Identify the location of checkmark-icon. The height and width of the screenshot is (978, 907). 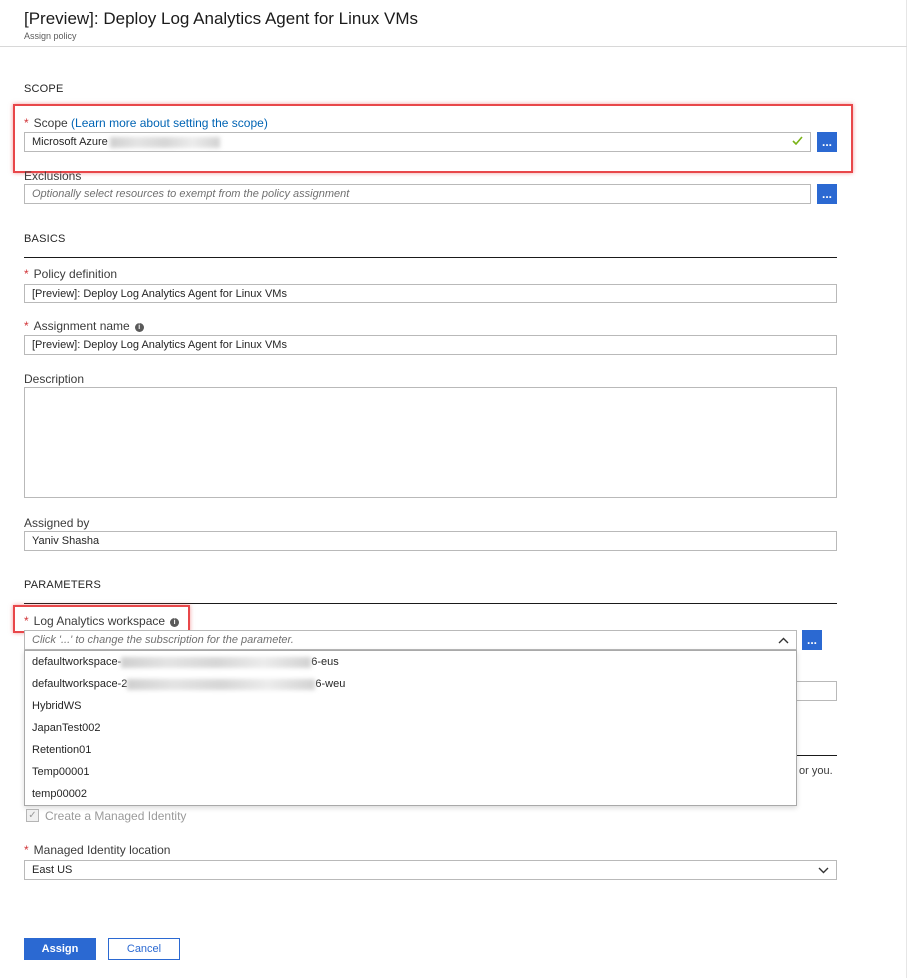
(797, 142).